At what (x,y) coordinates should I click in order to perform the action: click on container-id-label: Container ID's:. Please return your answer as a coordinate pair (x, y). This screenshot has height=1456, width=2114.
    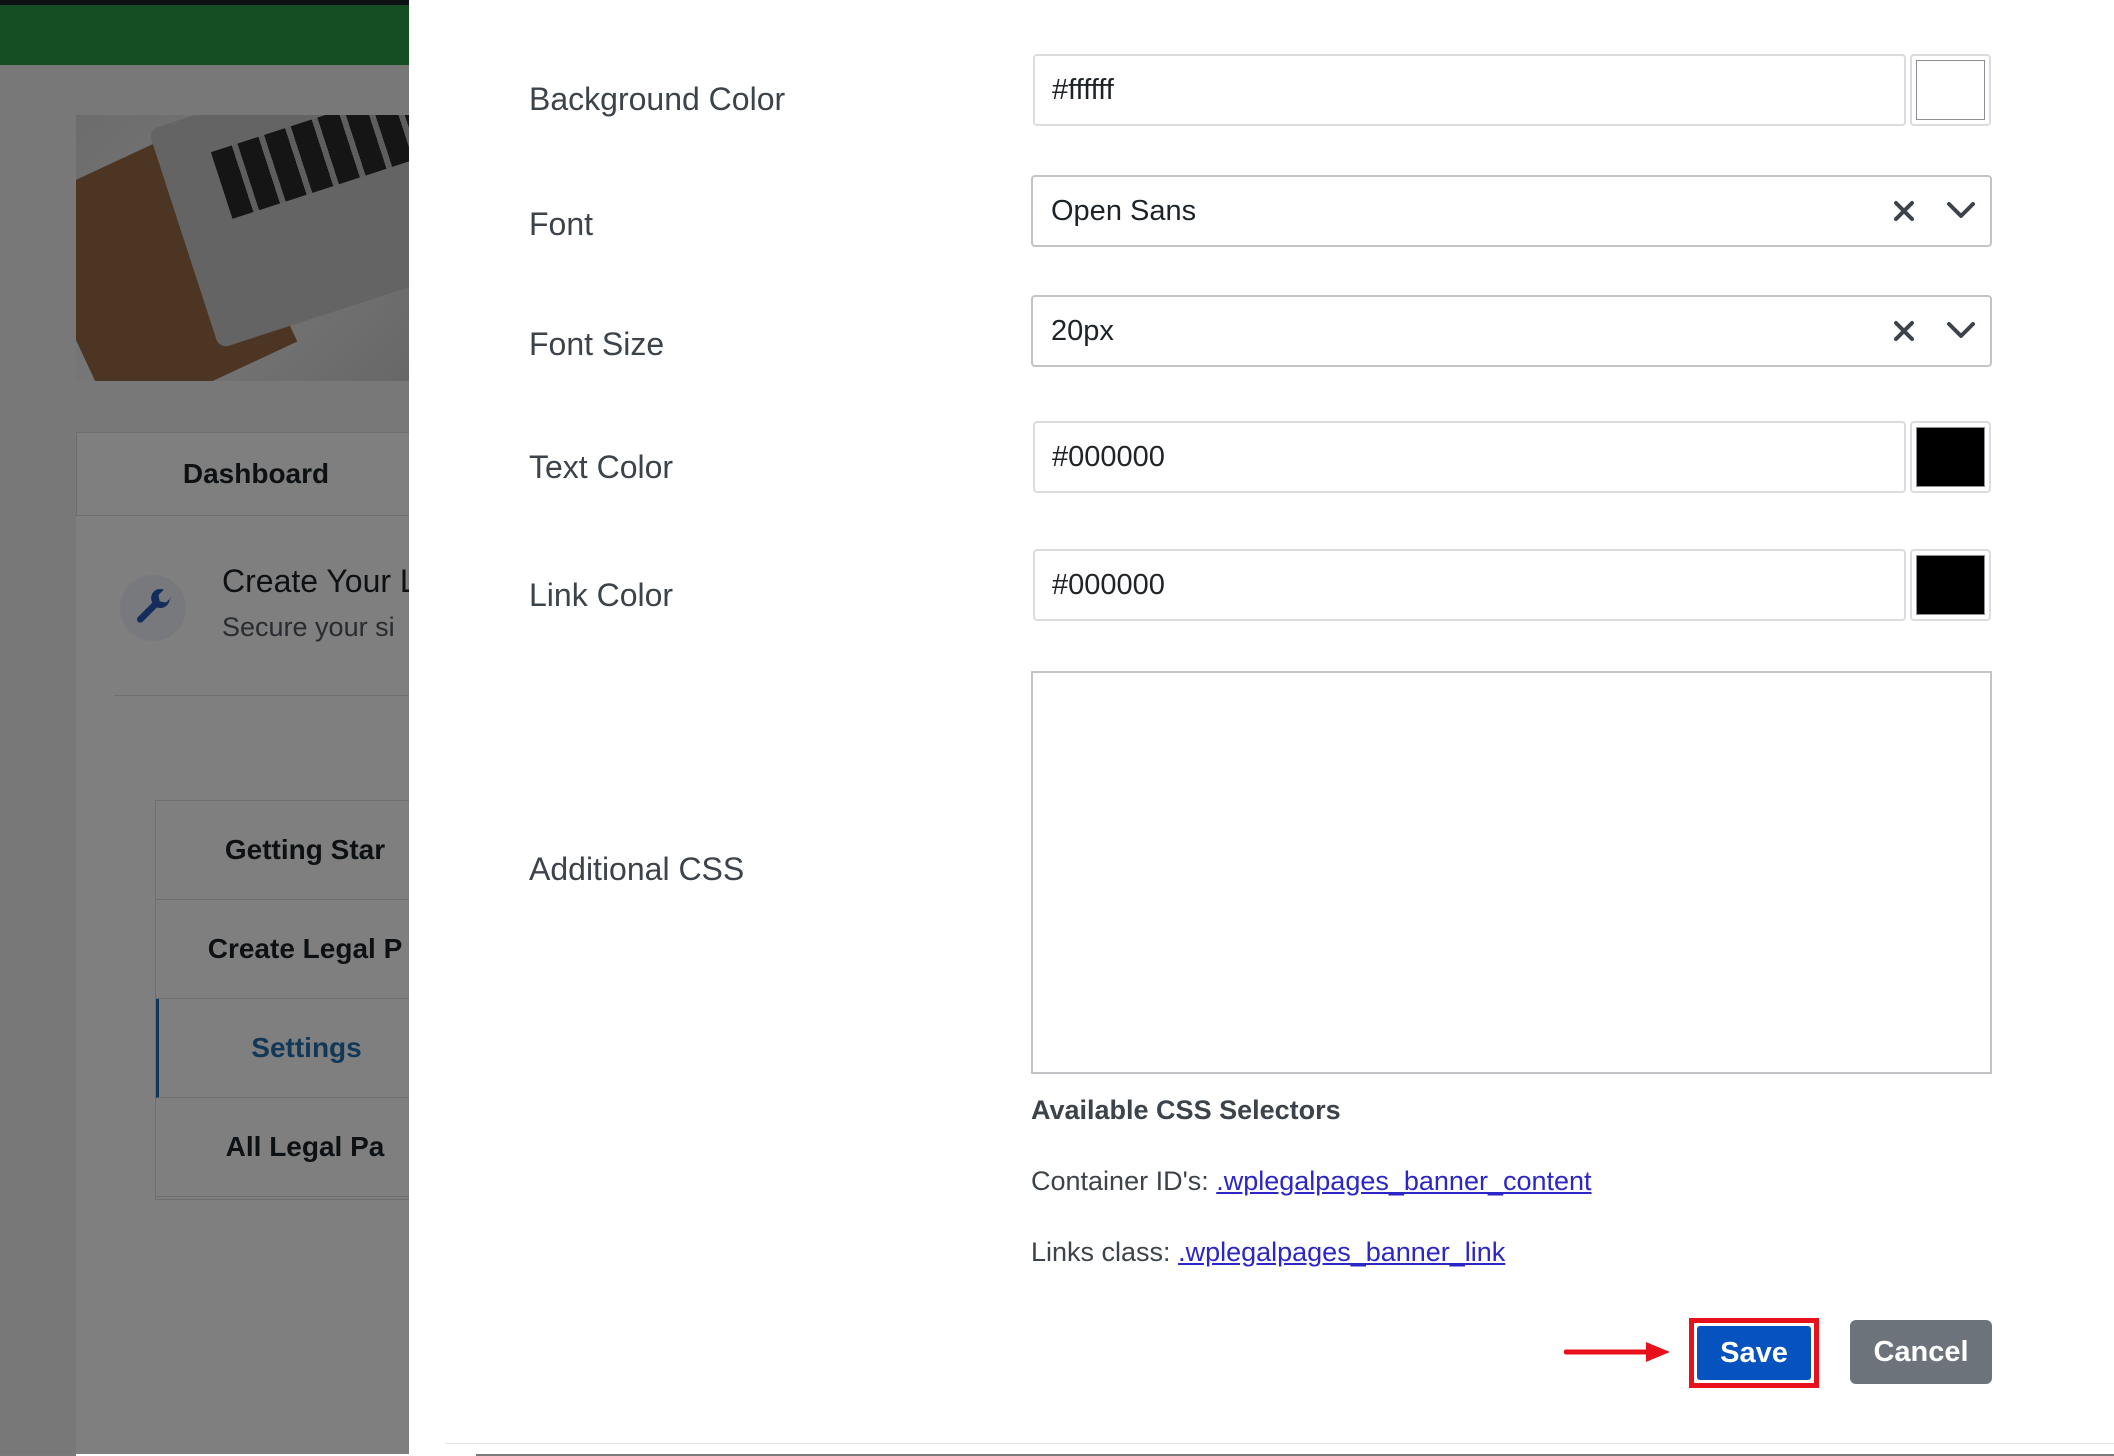
    Looking at the image, I should click on (1124, 1181).